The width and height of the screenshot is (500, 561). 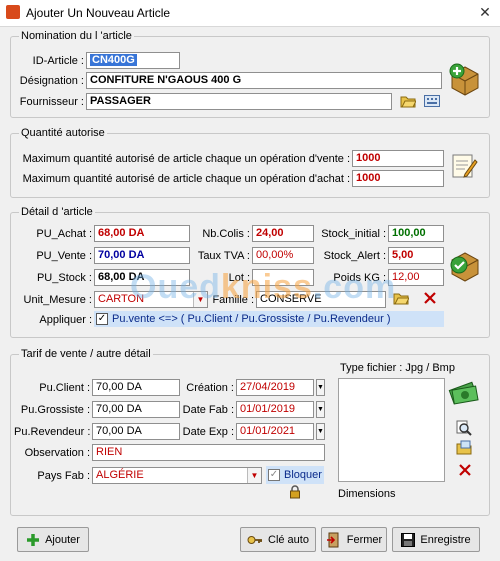 What do you see at coordinates (320, 431) in the screenshot?
I see `date-exp-picker: ▼` at bounding box center [320, 431].